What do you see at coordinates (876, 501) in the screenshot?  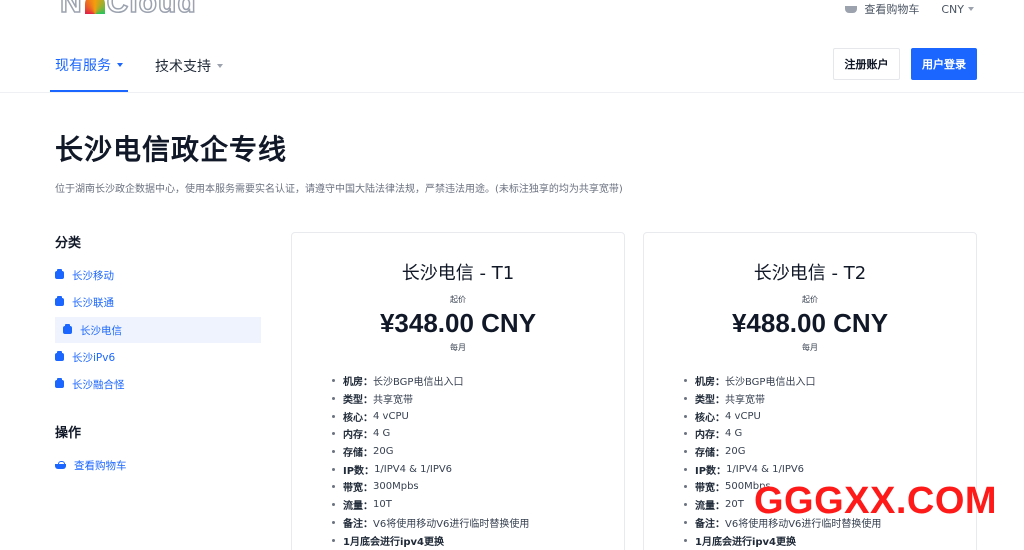 I see `site-watermark: GGGXX.COM` at bounding box center [876, 501].